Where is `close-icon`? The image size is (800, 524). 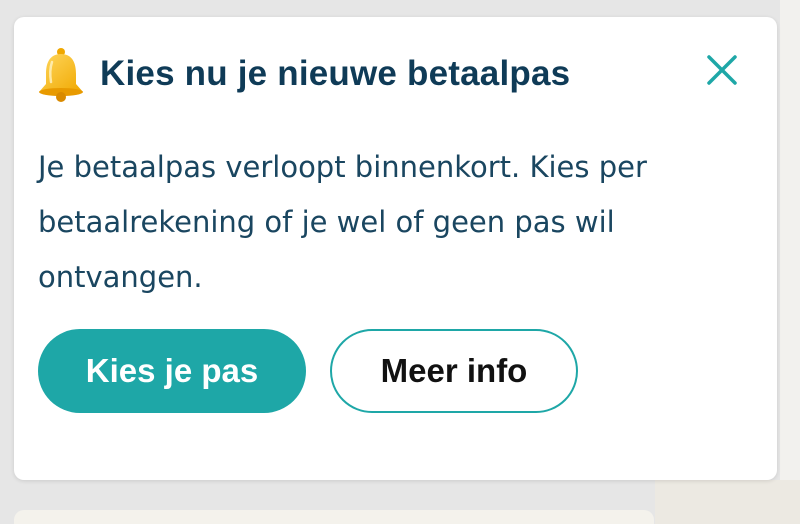 close-icon is located at coordinates (722, 70).